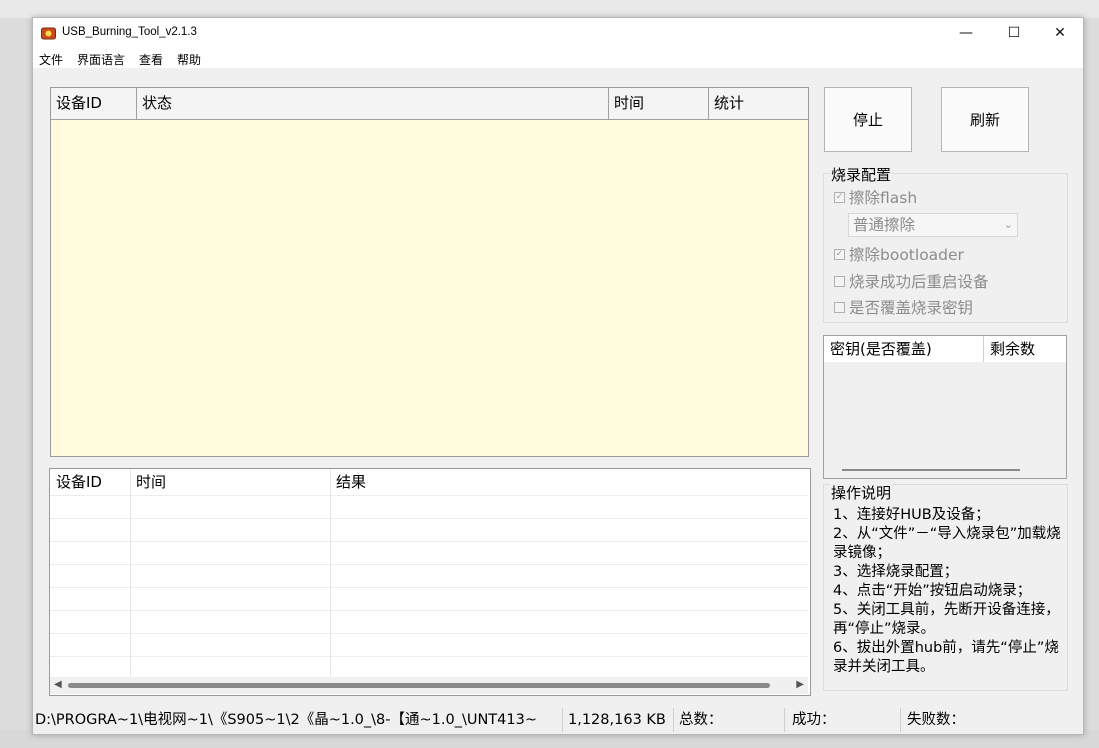 The image size is (1099, 748). I want to click on erase-mode-select: 普通擦除 ⌄, so click(933, 225).